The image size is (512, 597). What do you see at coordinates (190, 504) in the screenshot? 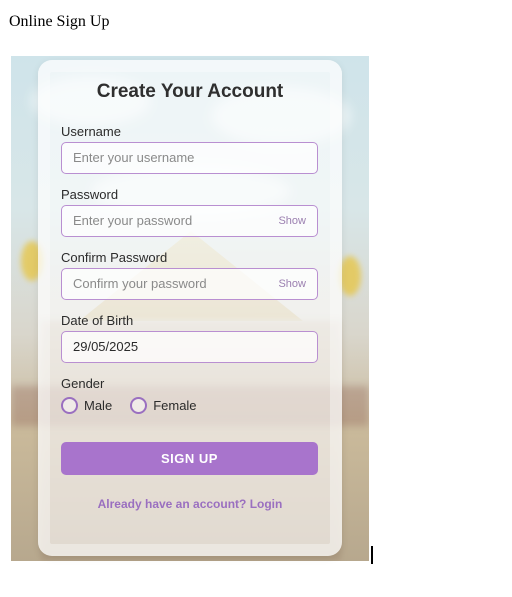
I see `login-link: Already have an account? Login` at bounding box center [190, 504].